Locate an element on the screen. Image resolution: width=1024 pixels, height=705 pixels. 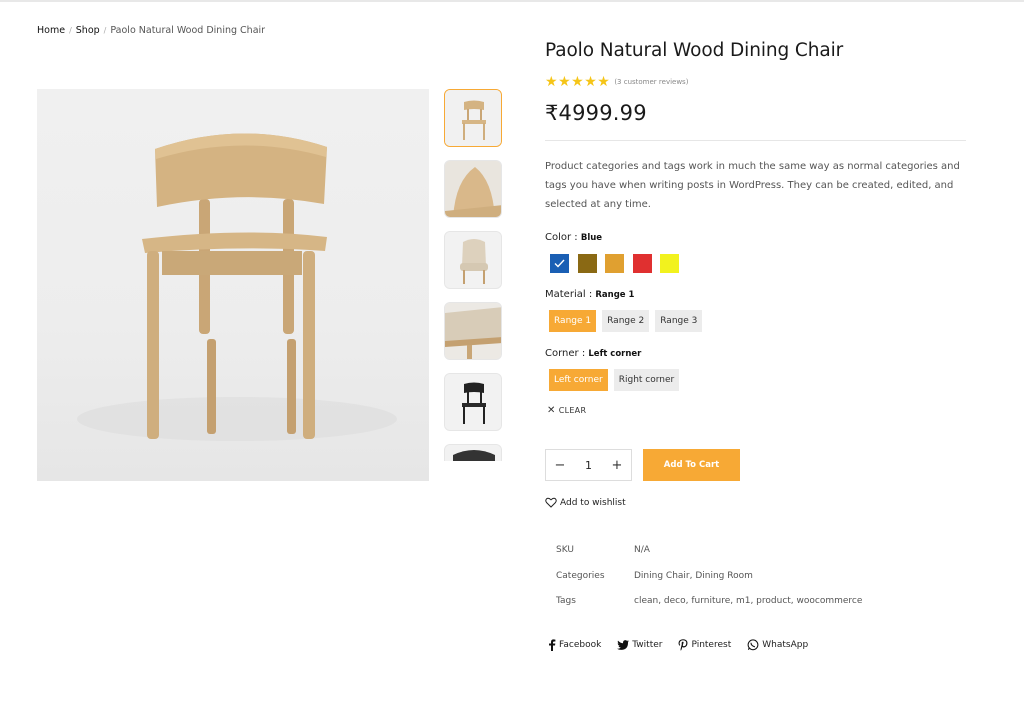
material-options: Range 1 Range 2 Range 3 is located at coordinates (759, 321).